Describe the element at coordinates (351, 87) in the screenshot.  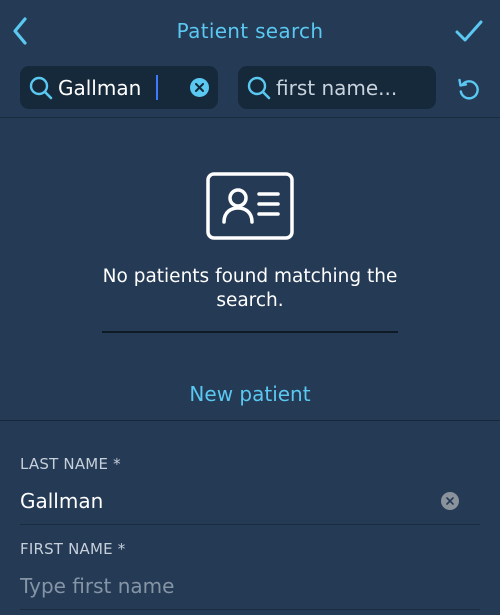
I see `first-name-search-input` at that location.